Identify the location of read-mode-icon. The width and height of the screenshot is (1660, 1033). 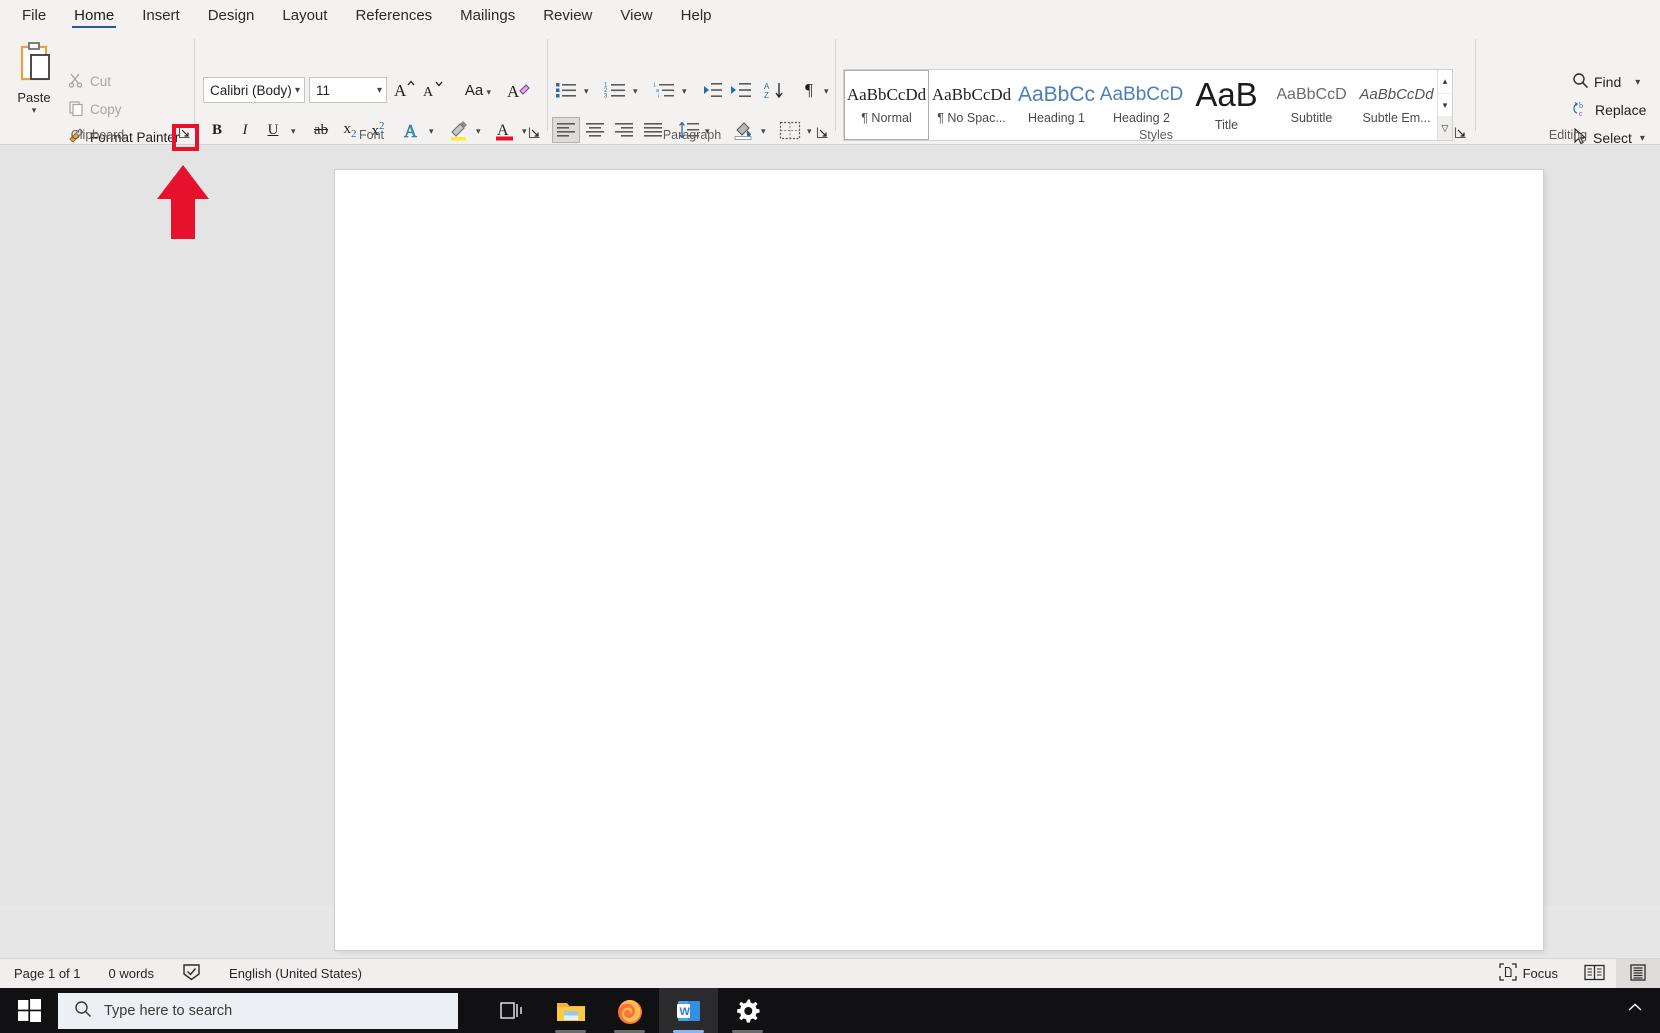
(1594, 974).